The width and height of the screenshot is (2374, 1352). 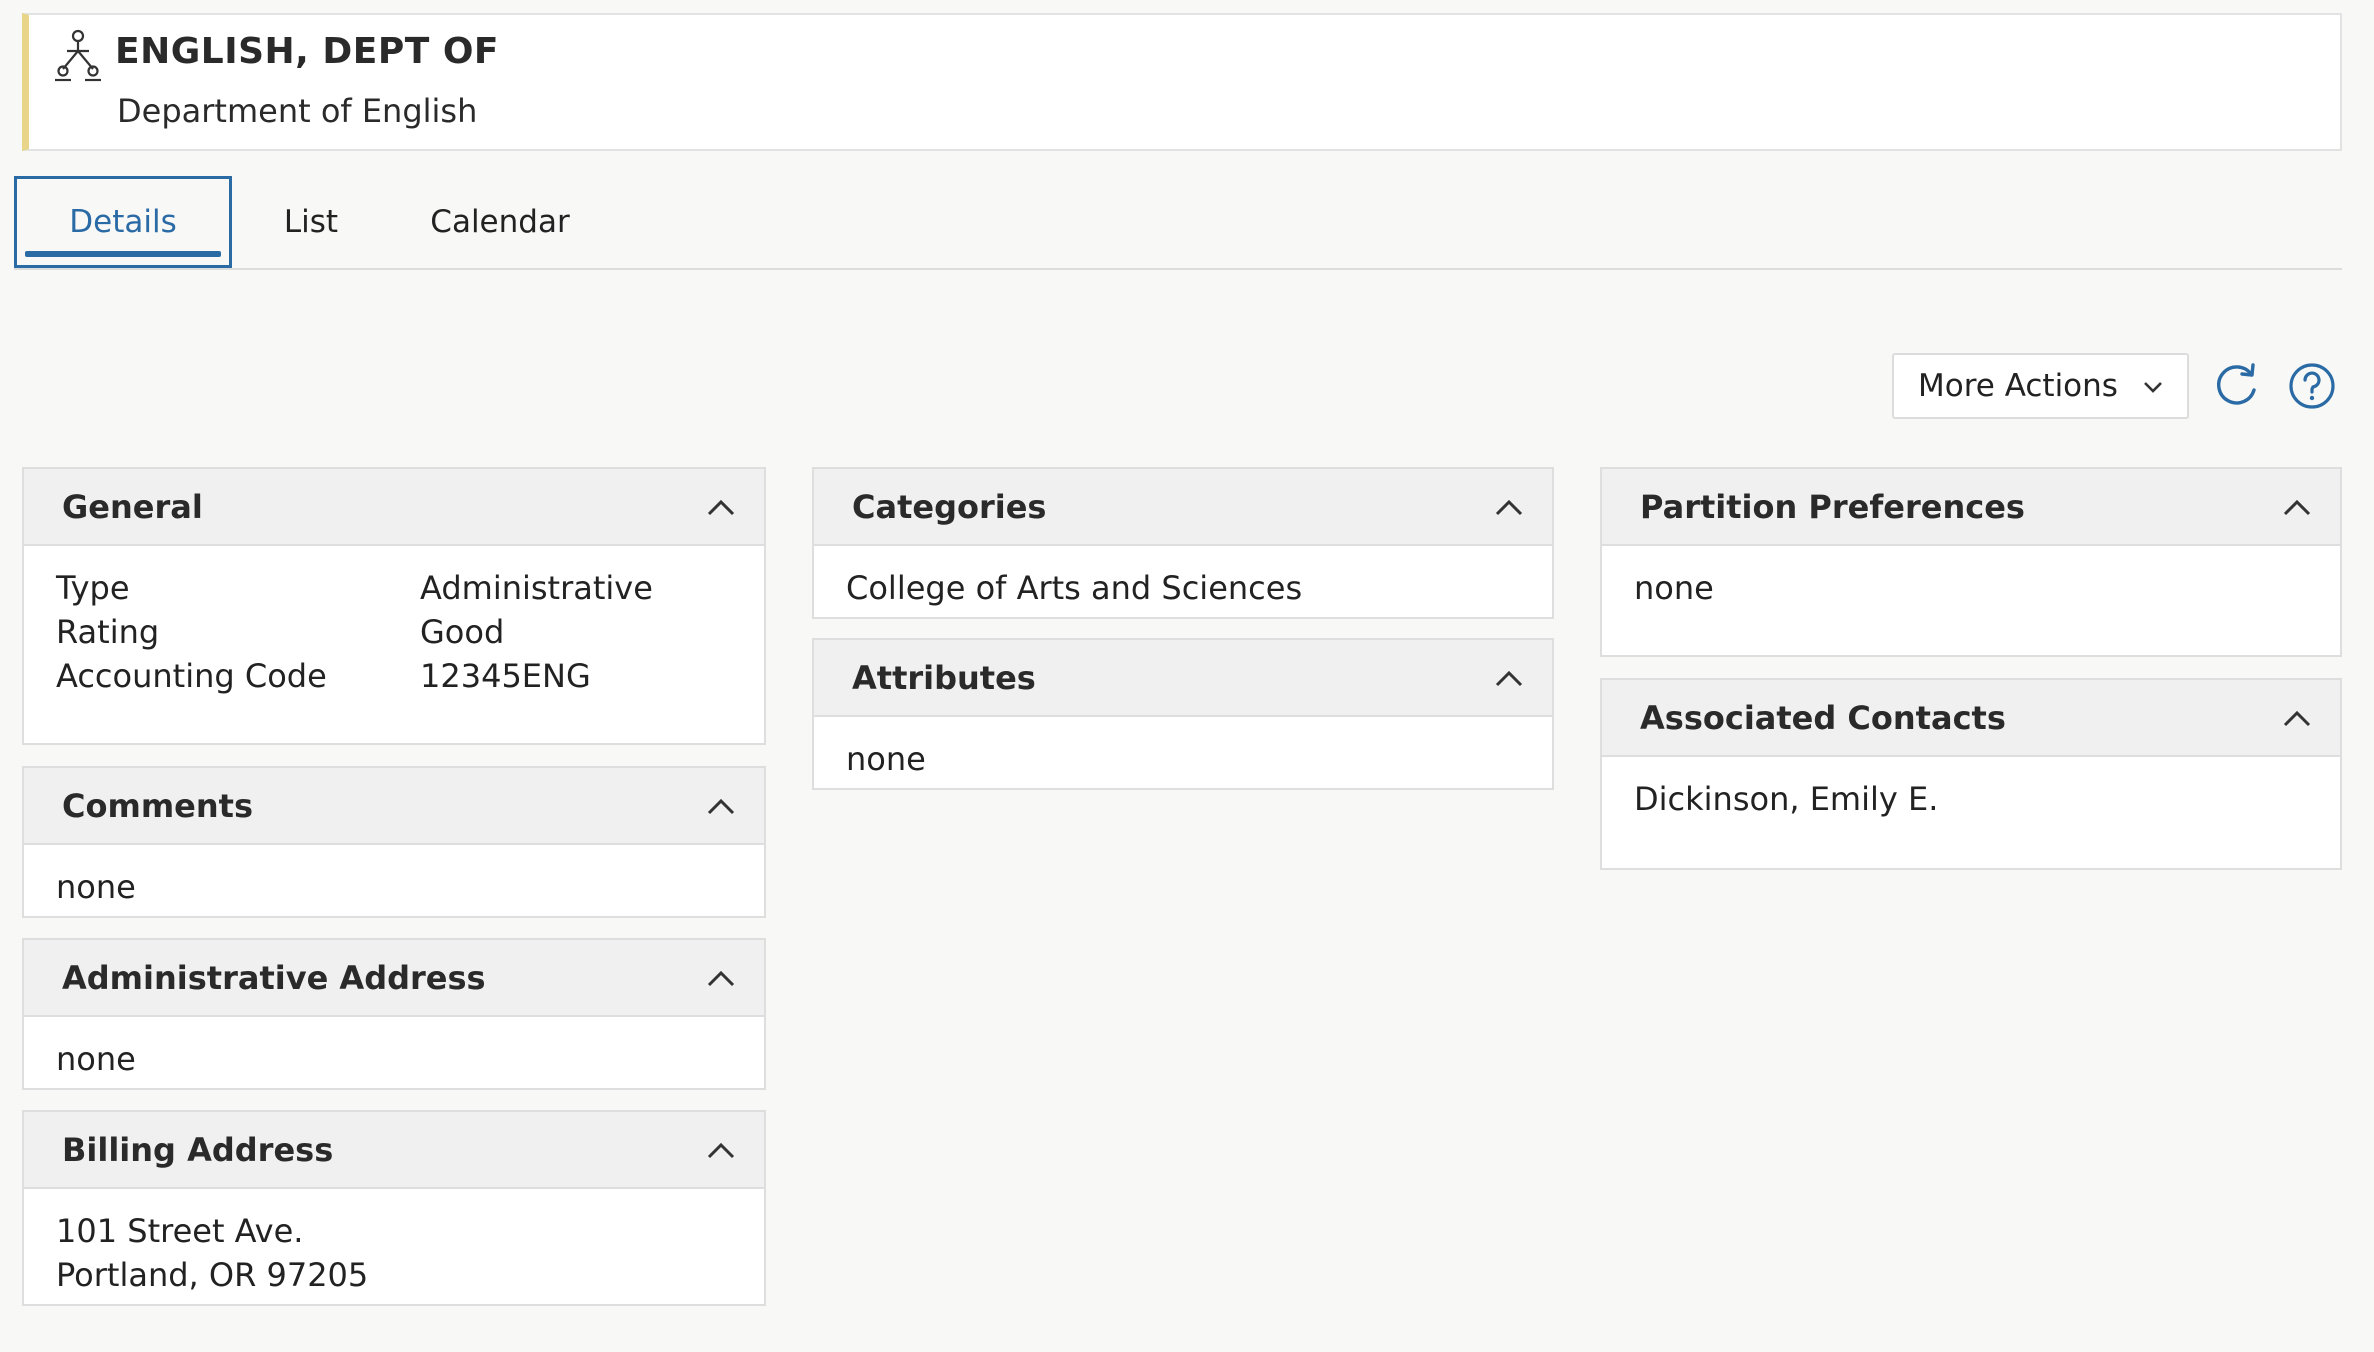 What do you see at coordinates (1182, 82) in the screenshot?
I see `organization-header: ENGLISH, DEPT OF Department of English` at bounding box center [1182, 82].